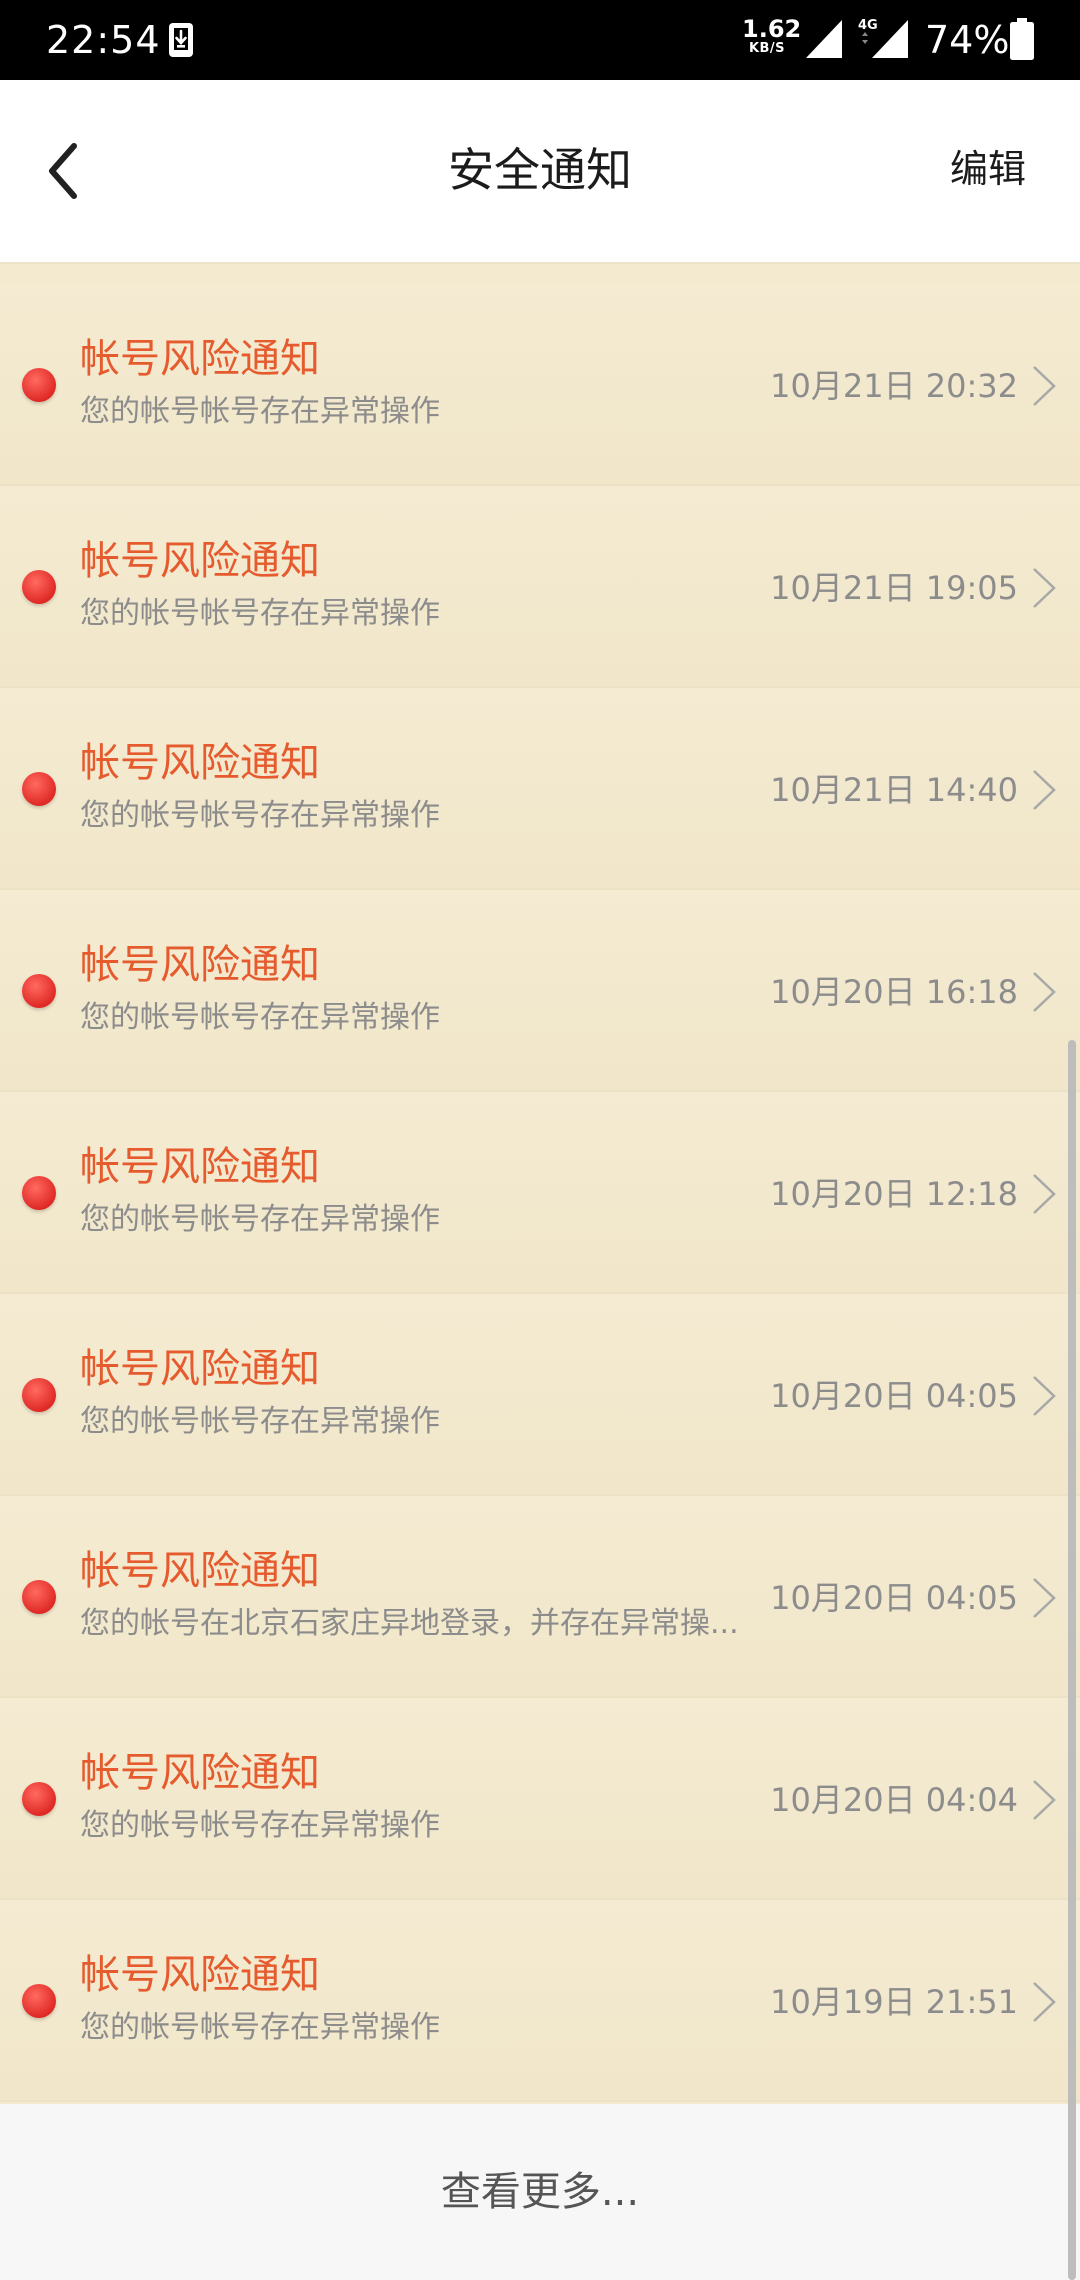 The width and height of the screenshot is (1080, 2280). Describe the element at coordinates (1072, 1660) in the screenshot. I see `scrollbar` at that location.